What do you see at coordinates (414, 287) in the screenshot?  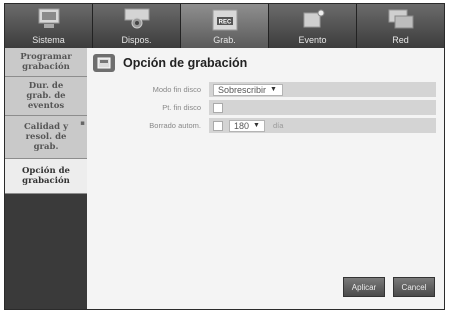 I see `cancel-button: Cancel` at bounding box center [414, 287].